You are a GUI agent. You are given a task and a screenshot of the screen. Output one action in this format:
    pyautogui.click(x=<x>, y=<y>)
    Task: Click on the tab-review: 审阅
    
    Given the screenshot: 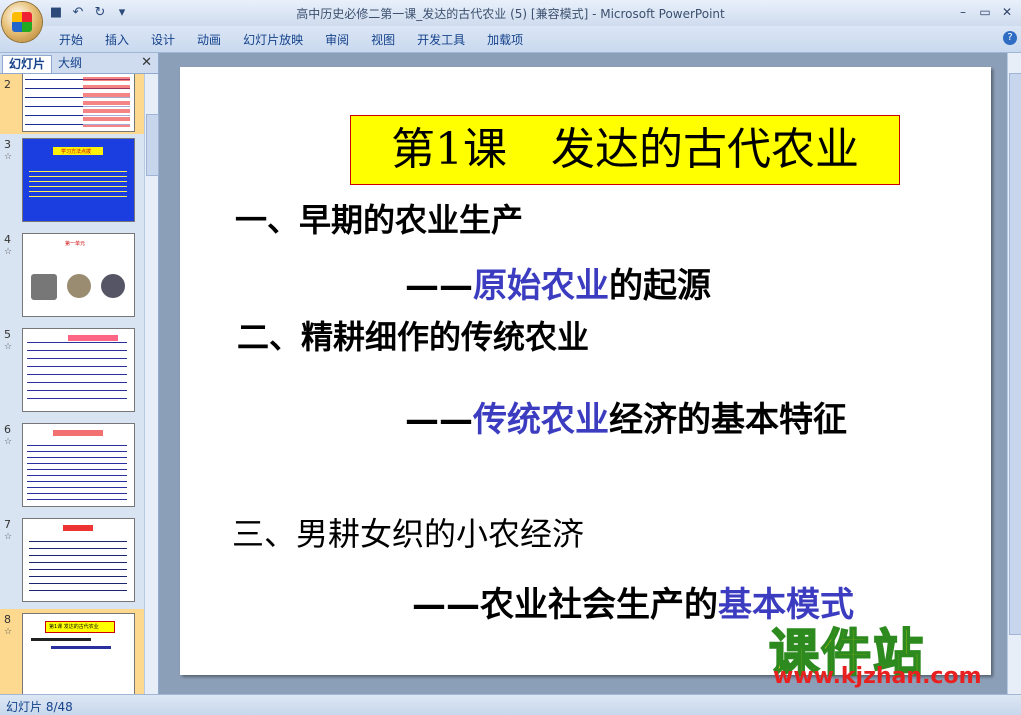 What is the action you would take?
    pyautogui.click(x=337, y=39)
    